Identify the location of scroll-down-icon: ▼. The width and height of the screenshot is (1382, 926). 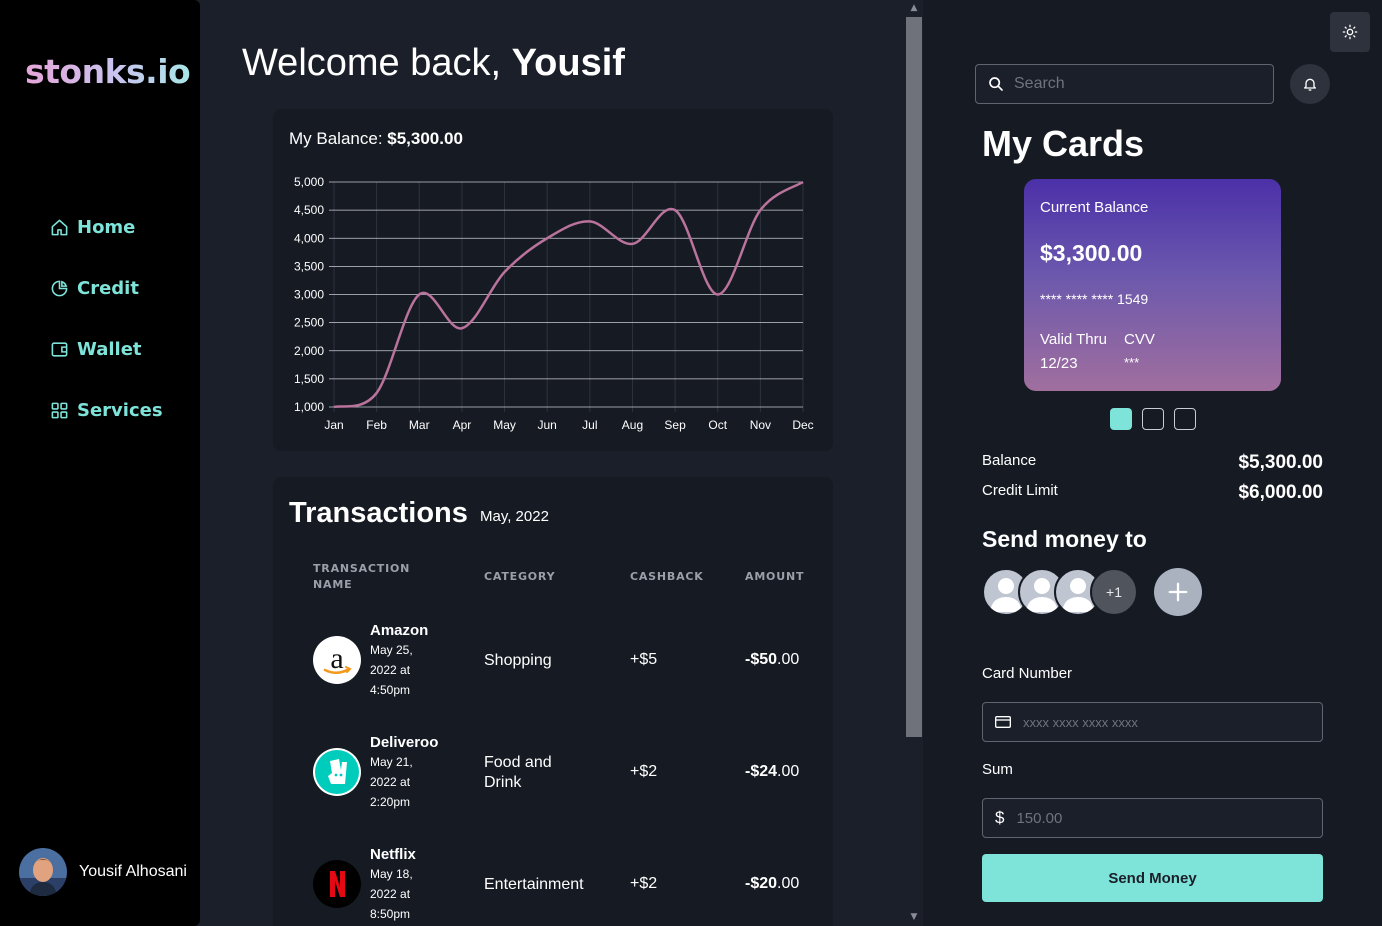
(914, 917).